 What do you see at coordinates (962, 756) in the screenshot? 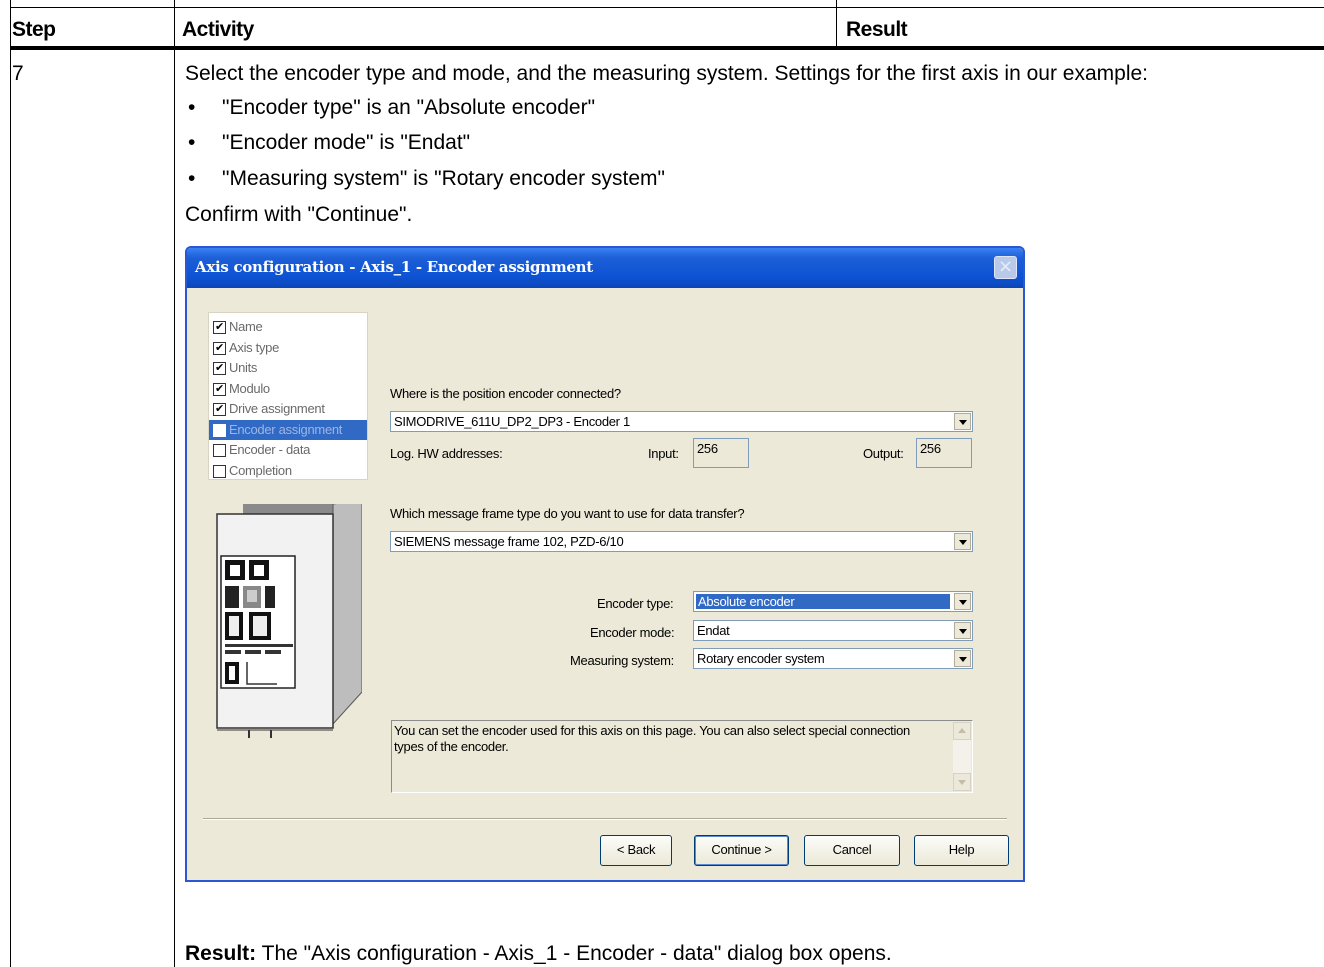
I see `info-scrollbar` at bounding box center [962, 756].